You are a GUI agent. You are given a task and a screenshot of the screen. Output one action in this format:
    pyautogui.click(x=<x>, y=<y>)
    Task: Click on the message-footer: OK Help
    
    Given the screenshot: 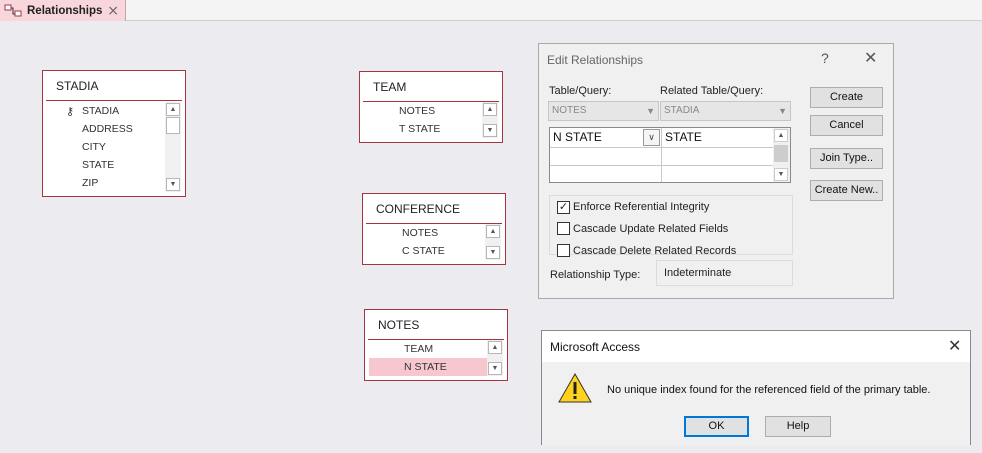 What is the action you would take?
    pyautogui.click(x=756, y=426)
    